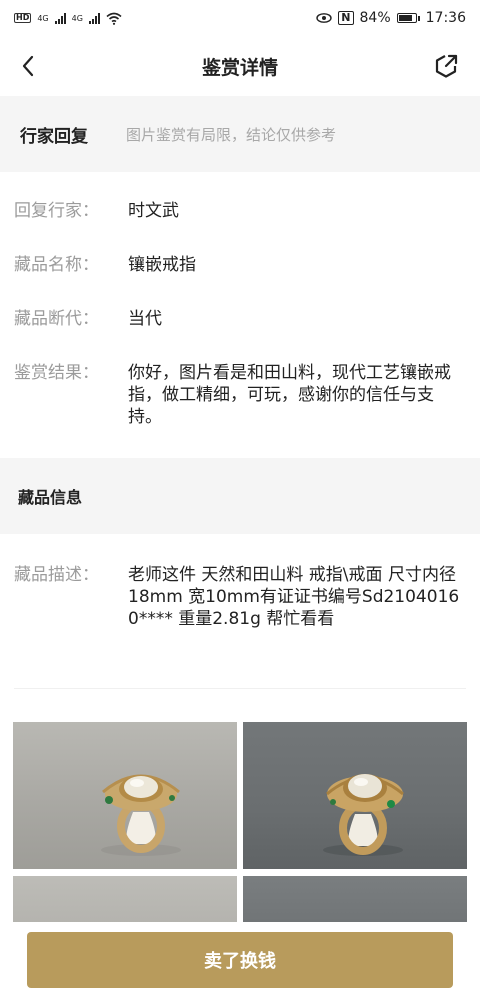 The width and height of the screenshot is (480, 996). Describe the element at coordinates (56, 575) in the screenshot. I see `field-label: 藏品描述：` at that location.